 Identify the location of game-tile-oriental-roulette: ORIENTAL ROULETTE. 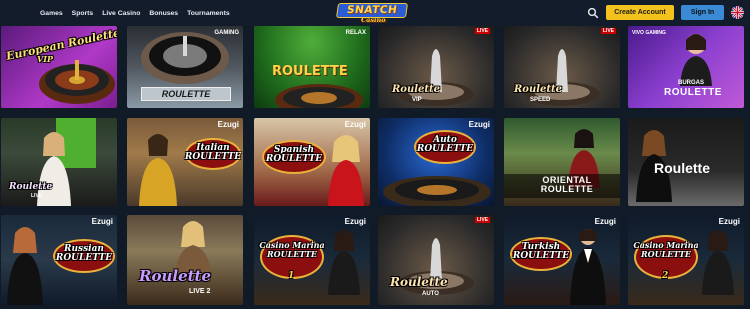
(562, 162).